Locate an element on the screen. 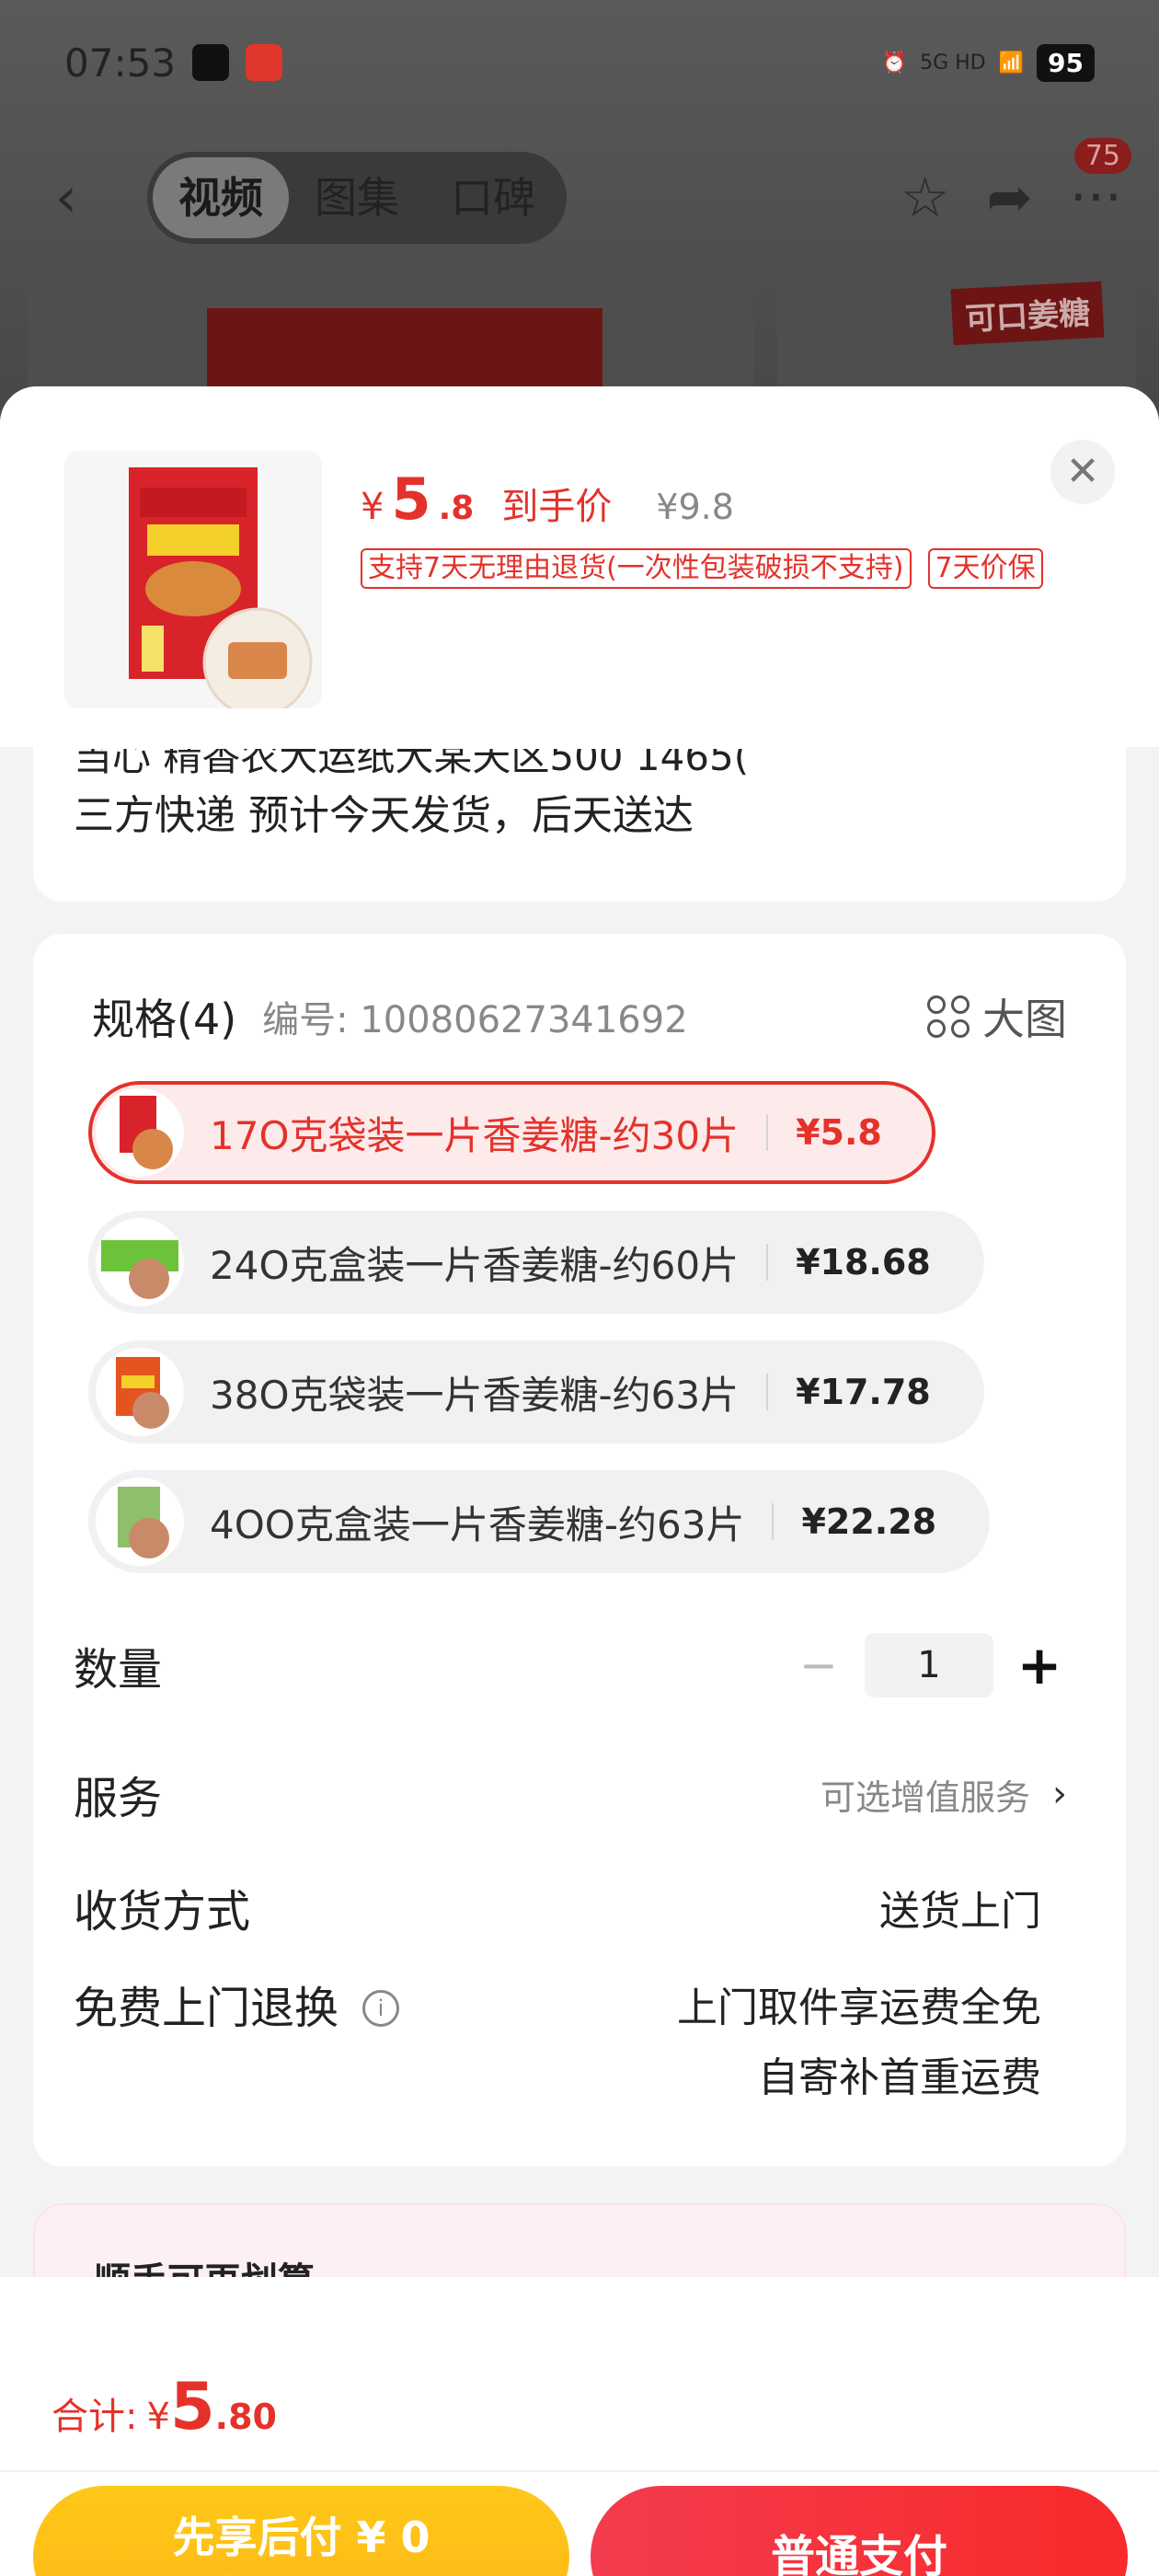 The height and width of the screenshot is (2576, 1159). free-return-line-1: 上门取件享运费全免 is located at coordinates (859, 2007).